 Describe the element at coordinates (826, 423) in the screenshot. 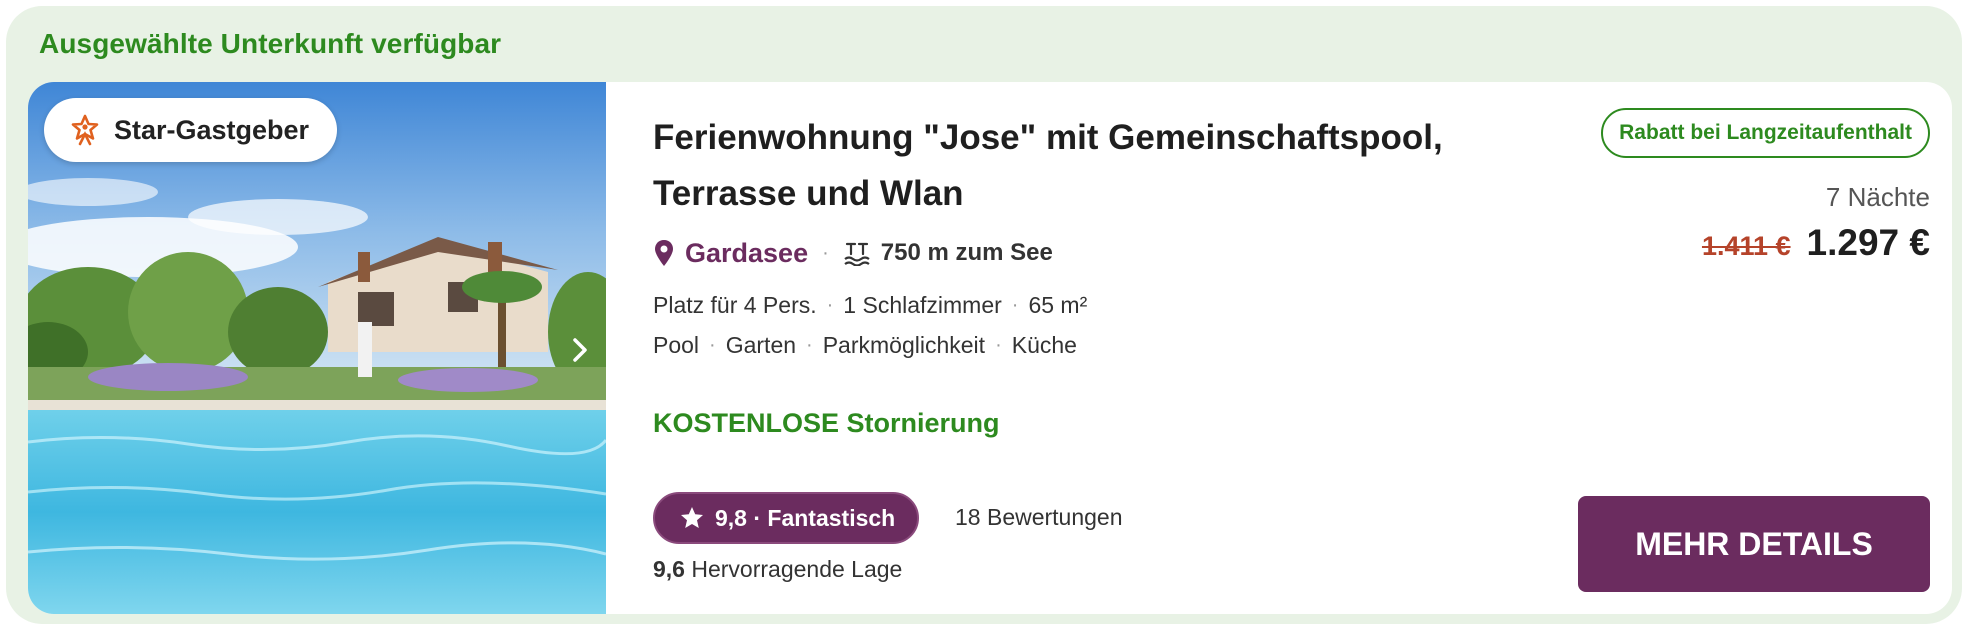

I see `free-cancellation-label: KOSTENLOSE Stornierung` at that location.